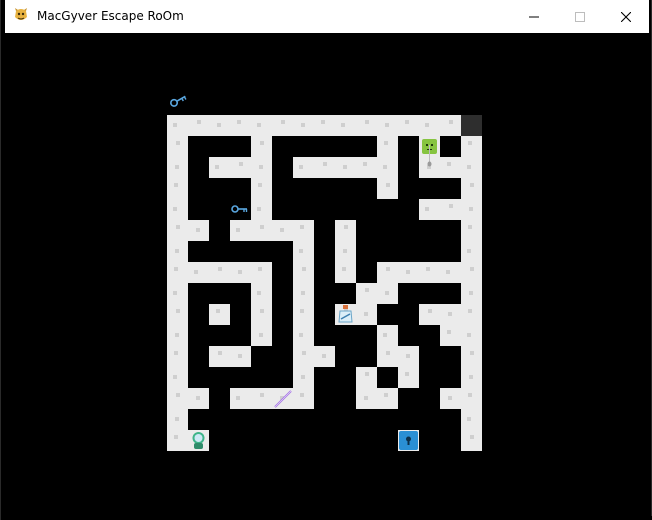  Describe the element at coordinates (178, 101) in the screenshot. I see `inventory-key-icon` at that location.